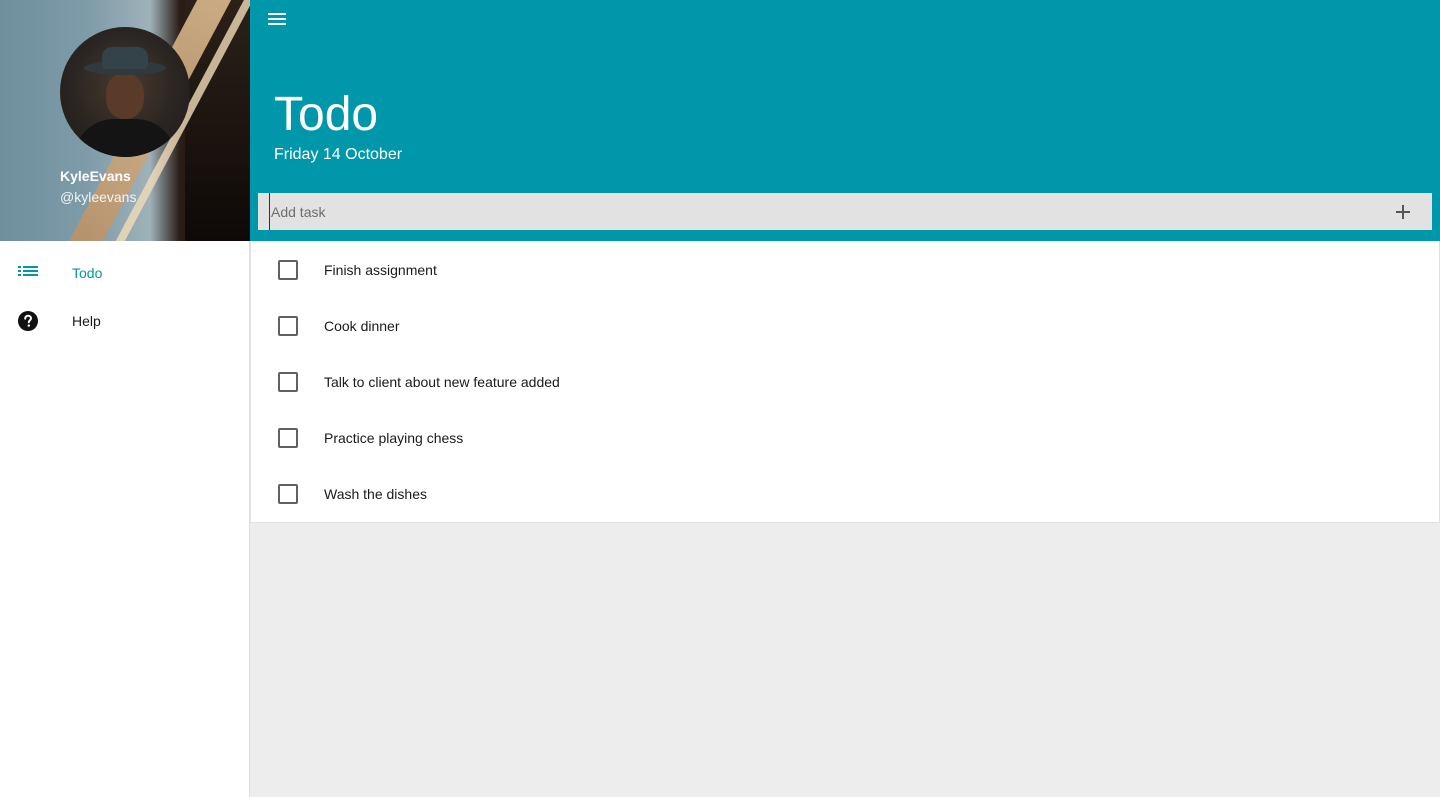 This screenshot has width=1440, height=797. What do you see at coordinates (124, 273) in the screenshot?
I see `sidebar-item-todo: Todo` at bounding box center [124, 273].